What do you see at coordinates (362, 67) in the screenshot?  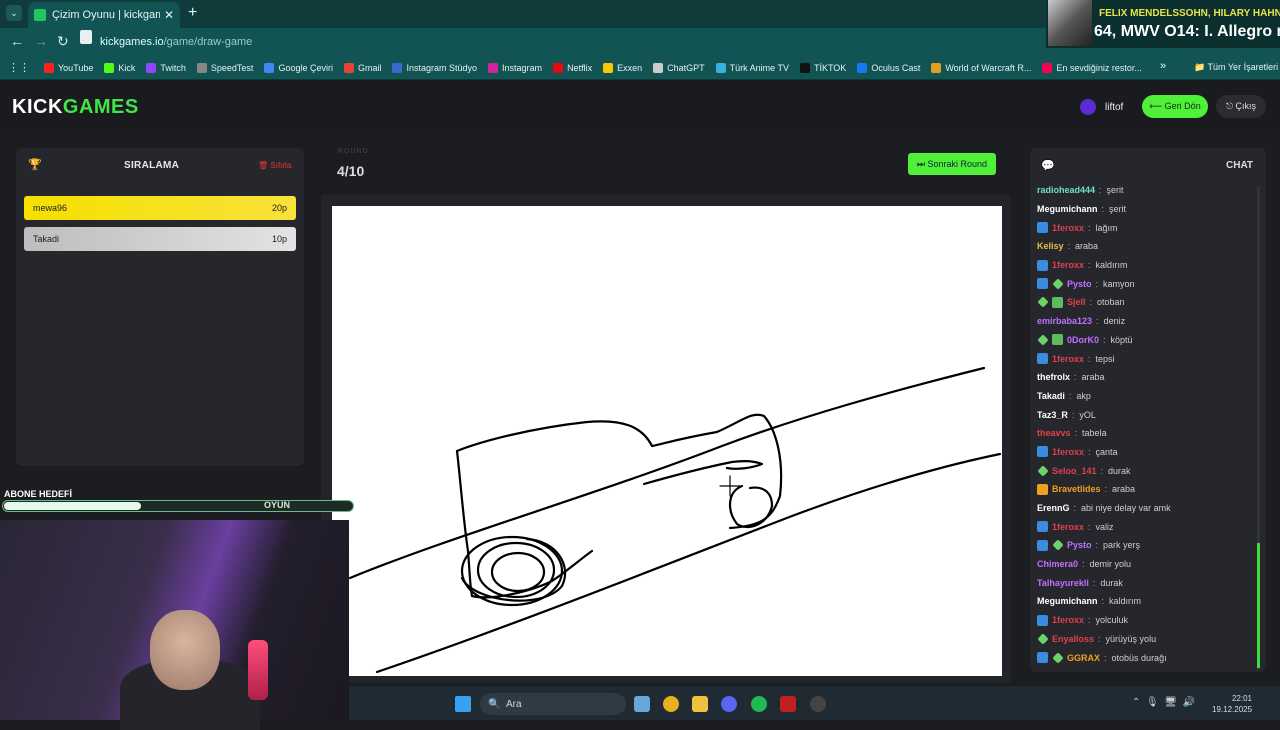 I see `bookmark-item: Gmail` at bounding box center [362, 67].